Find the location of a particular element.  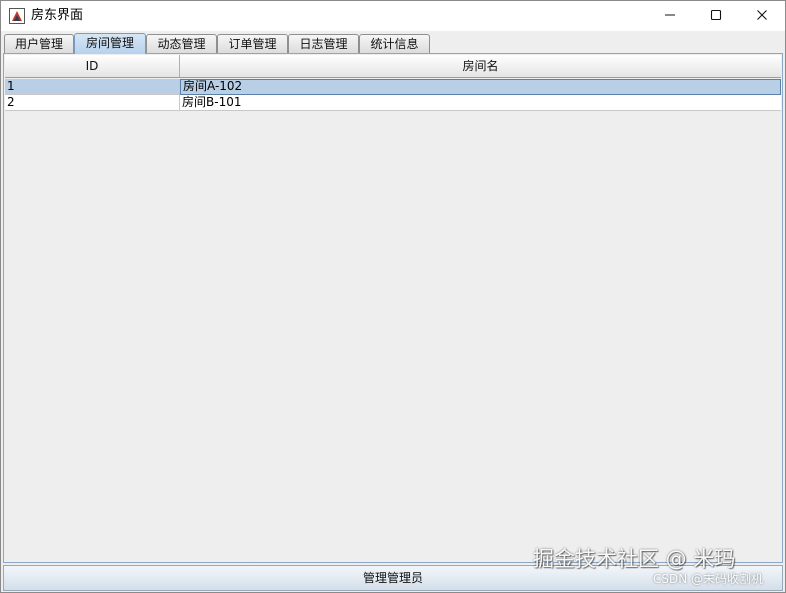

table-body: 1 房间A-102 2 房间B-101 is located at coordinates (393, 95).